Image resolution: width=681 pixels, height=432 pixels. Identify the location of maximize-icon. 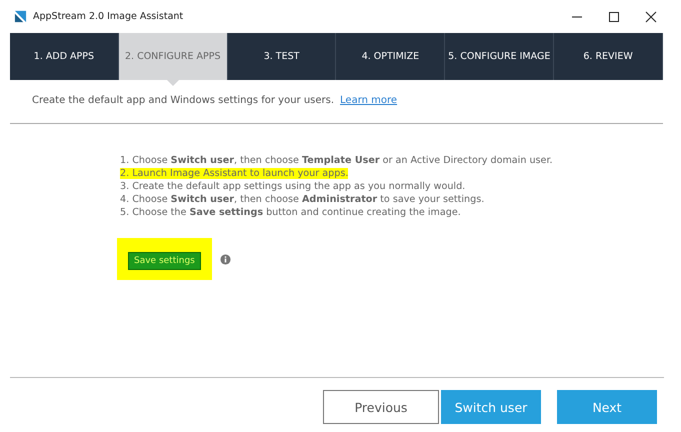
(614, 16).